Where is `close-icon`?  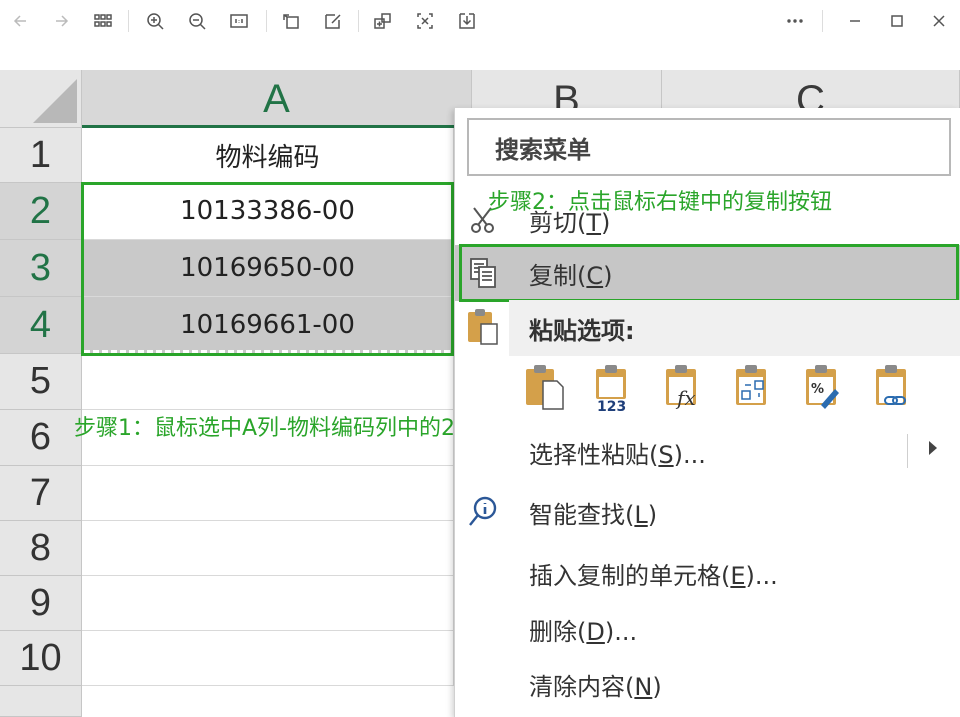 close-icon is located at coordinates (939, 21).